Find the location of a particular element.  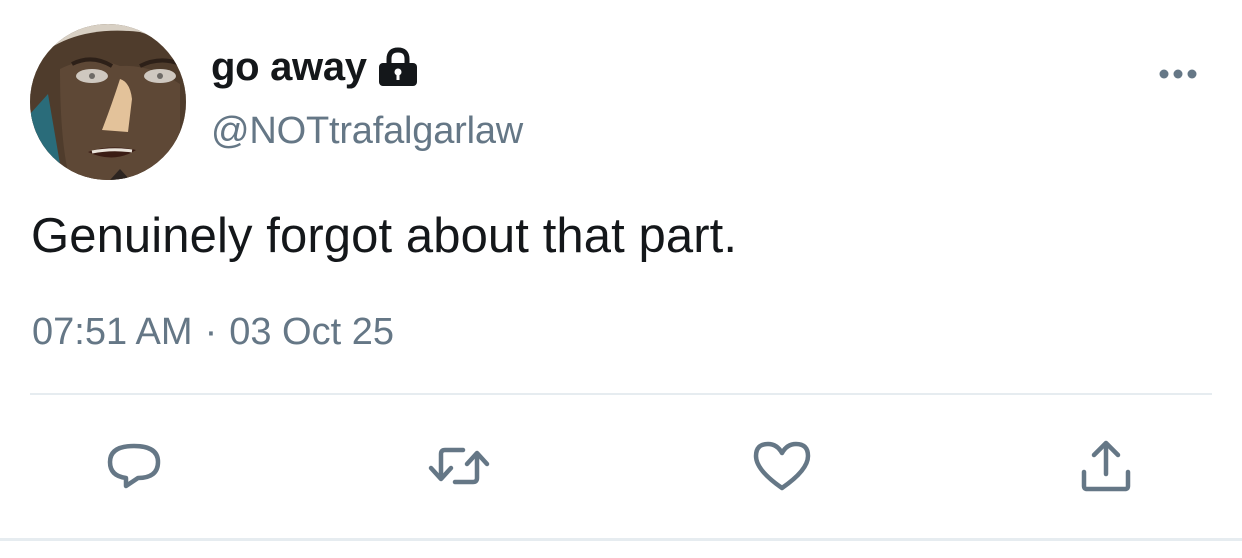

reply-button is located at coordinates (134, 466).